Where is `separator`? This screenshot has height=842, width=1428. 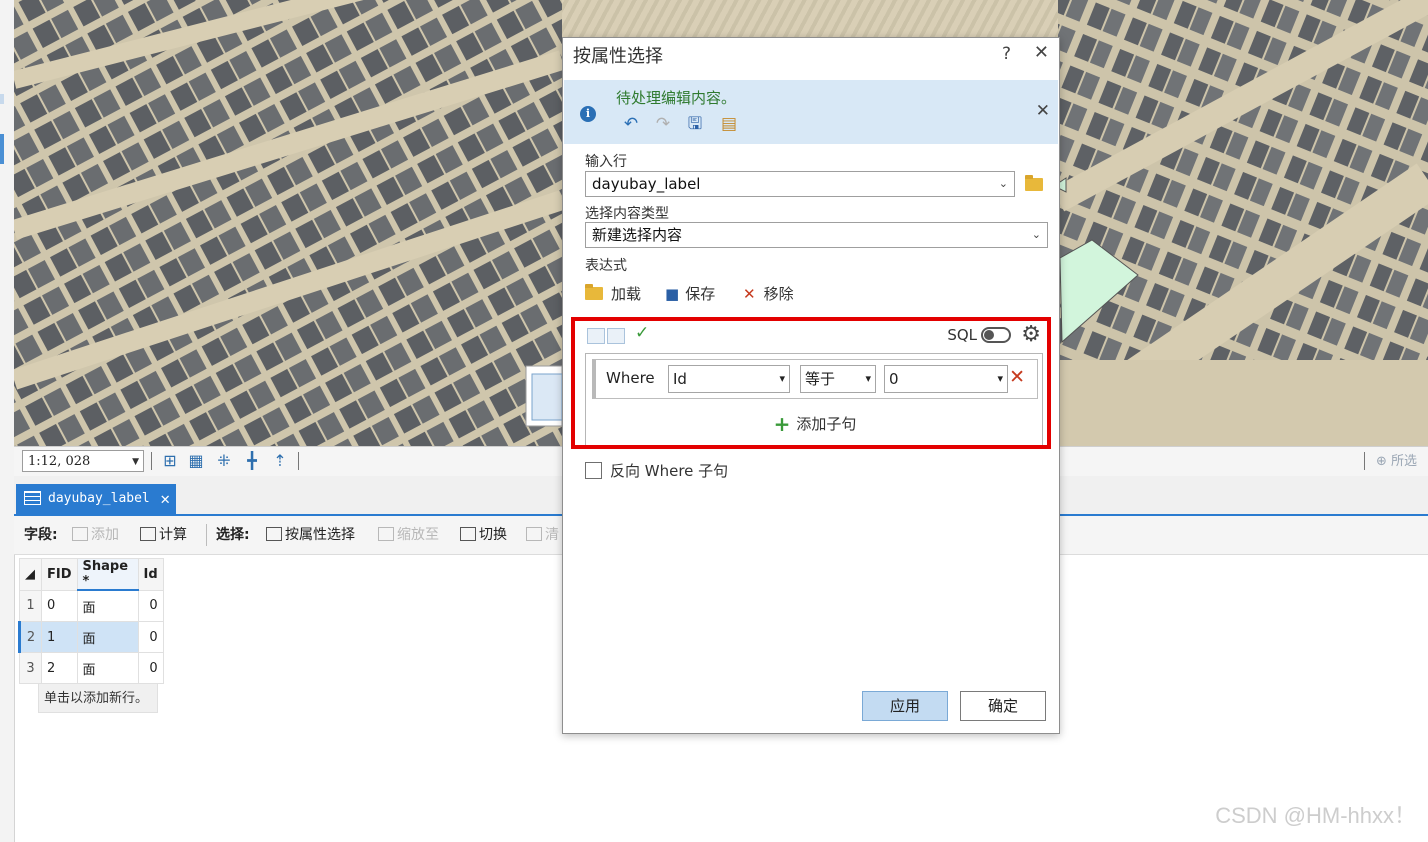
separator is located at coordinates (206, 535).